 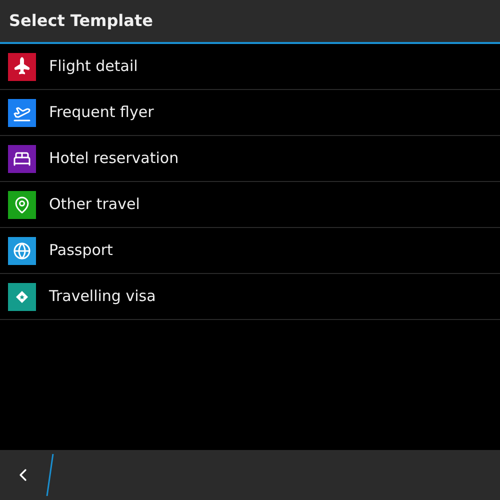 What do you see at coordinates (81, 21) in the screenshot?
I see `window-title: Select Template` at bounding box center [81, 21].